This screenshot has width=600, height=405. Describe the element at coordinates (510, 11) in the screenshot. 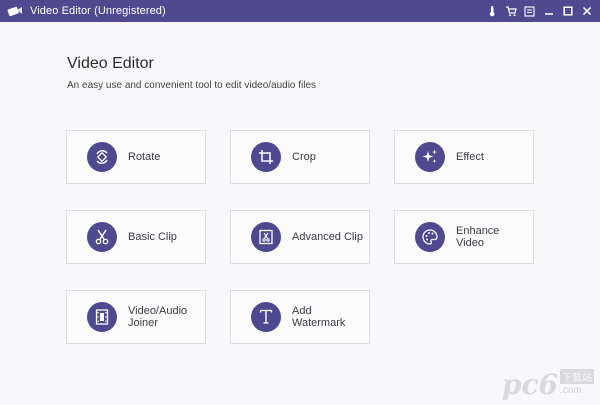

I see `cart-icon` at that location.